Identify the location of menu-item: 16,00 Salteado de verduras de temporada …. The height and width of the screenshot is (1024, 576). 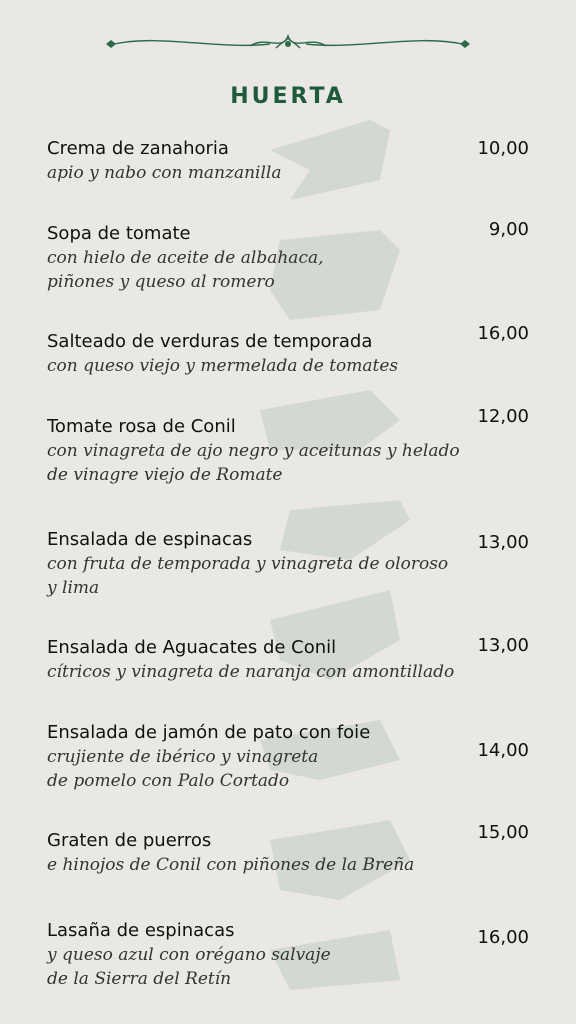
(288, 350).